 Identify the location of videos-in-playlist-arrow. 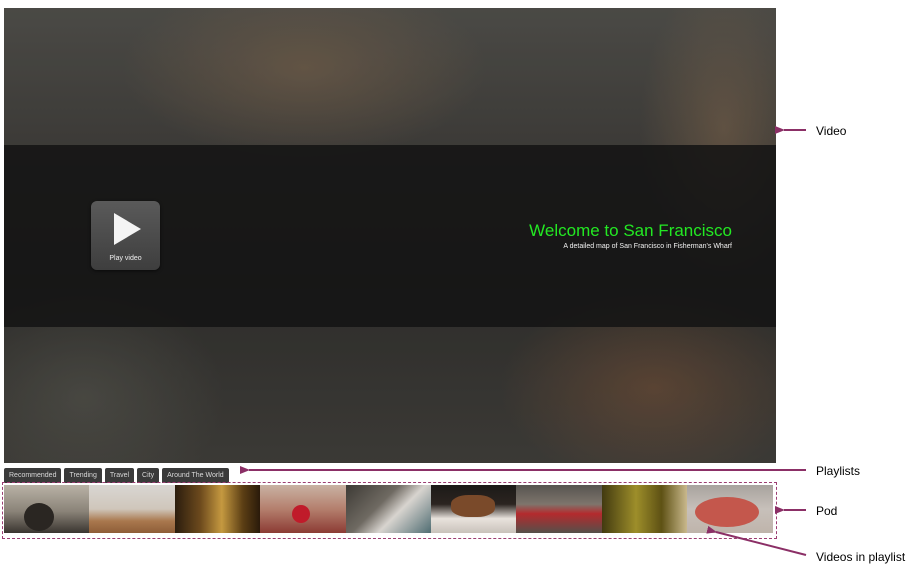
(756, 540).